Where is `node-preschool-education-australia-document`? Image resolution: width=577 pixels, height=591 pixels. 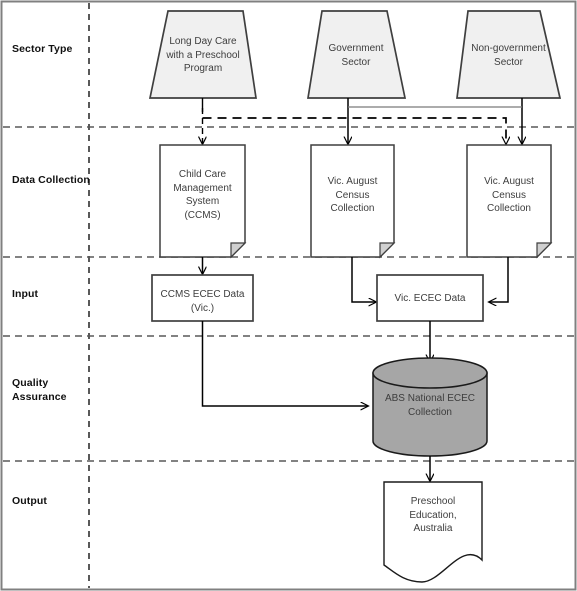 node-preschool-education-australia-document is located at coordinates (433, 532).